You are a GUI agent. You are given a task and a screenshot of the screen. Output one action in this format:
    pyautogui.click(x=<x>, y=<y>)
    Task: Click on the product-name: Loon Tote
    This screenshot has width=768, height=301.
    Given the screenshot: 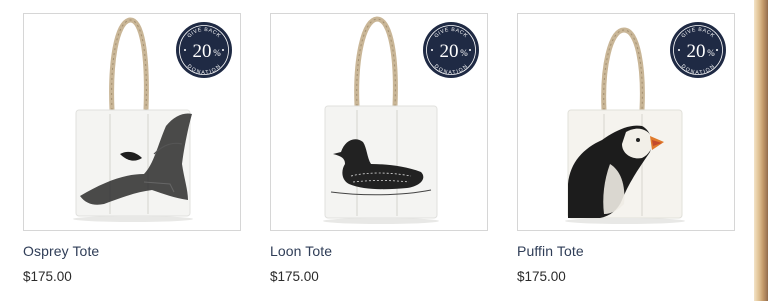 What is the action you would take?
    pyautogui.click(x=379, y=251)
    